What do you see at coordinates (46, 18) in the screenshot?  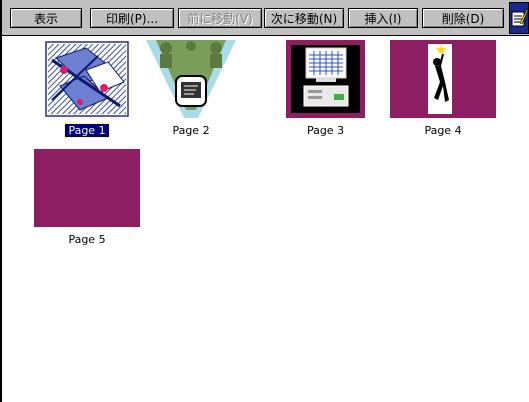 I see `view-button: 表示` at bounding box center [46, 18].